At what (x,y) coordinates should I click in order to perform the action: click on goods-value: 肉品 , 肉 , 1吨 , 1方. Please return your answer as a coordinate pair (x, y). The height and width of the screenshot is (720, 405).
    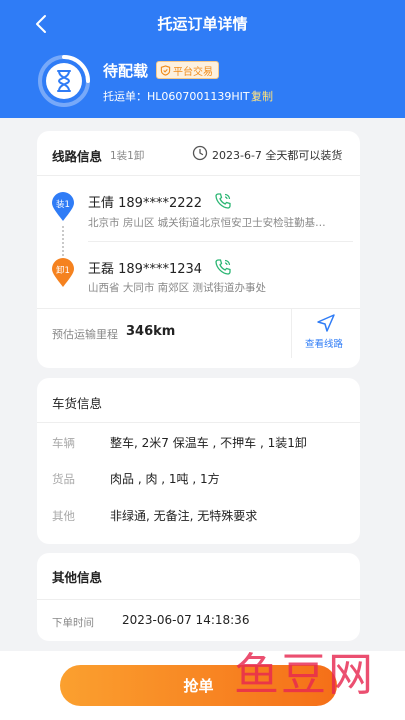
    Looking at the image, I should click on (165, 479).